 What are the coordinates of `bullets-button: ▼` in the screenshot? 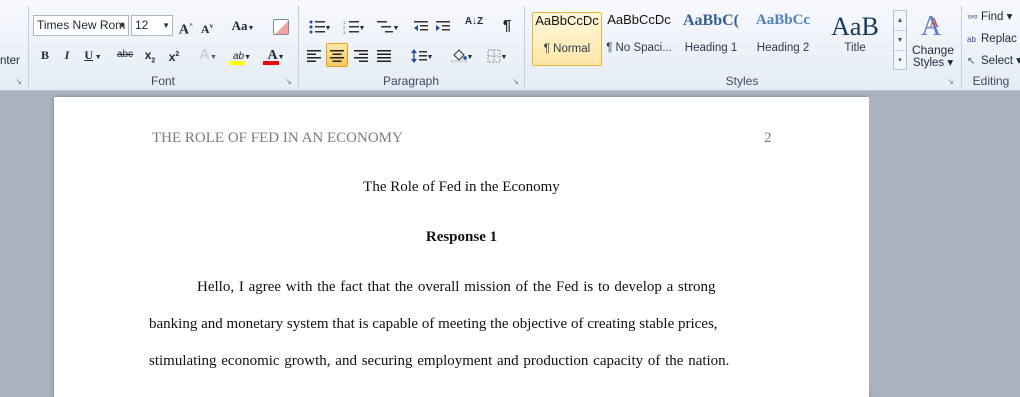 It's located at (320, 26).